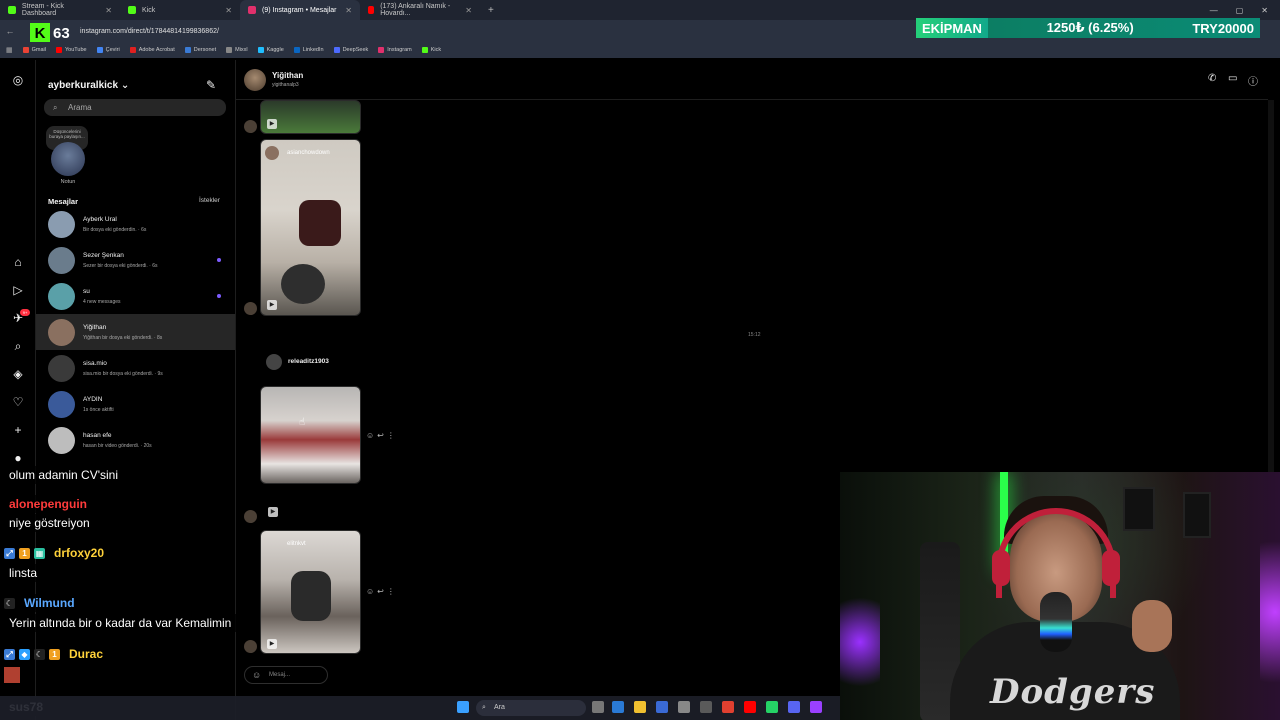 This screenshot has width=1280, height=720. Describe the element at coordinates (180, 10) in the screenshot. I see `tab-kick: Kick ✕` at that location.